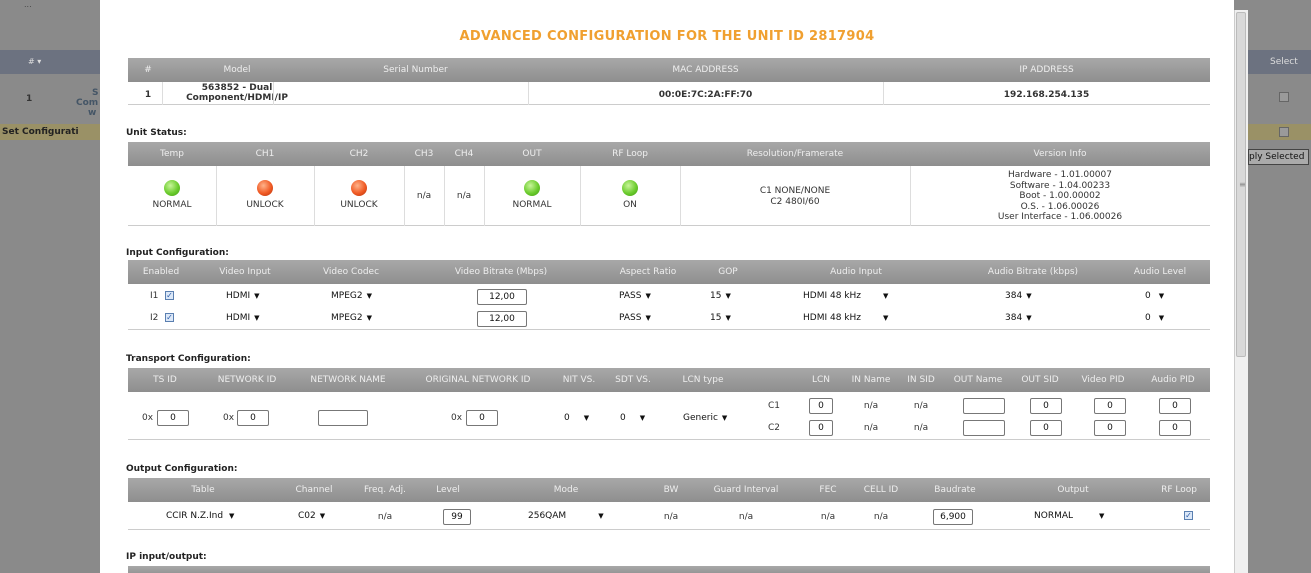  What do you see at coordinates (630, 205) in the screenshot?
I see `rf-loop-status-label: ON` at bounding box center [630, 205].